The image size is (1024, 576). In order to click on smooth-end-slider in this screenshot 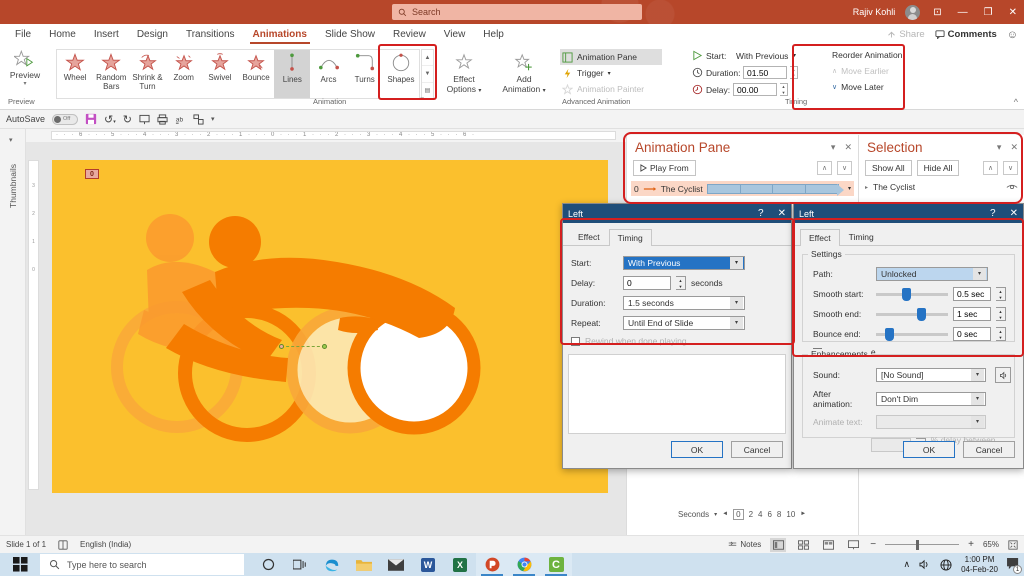, I will do `click(912, 314)`.